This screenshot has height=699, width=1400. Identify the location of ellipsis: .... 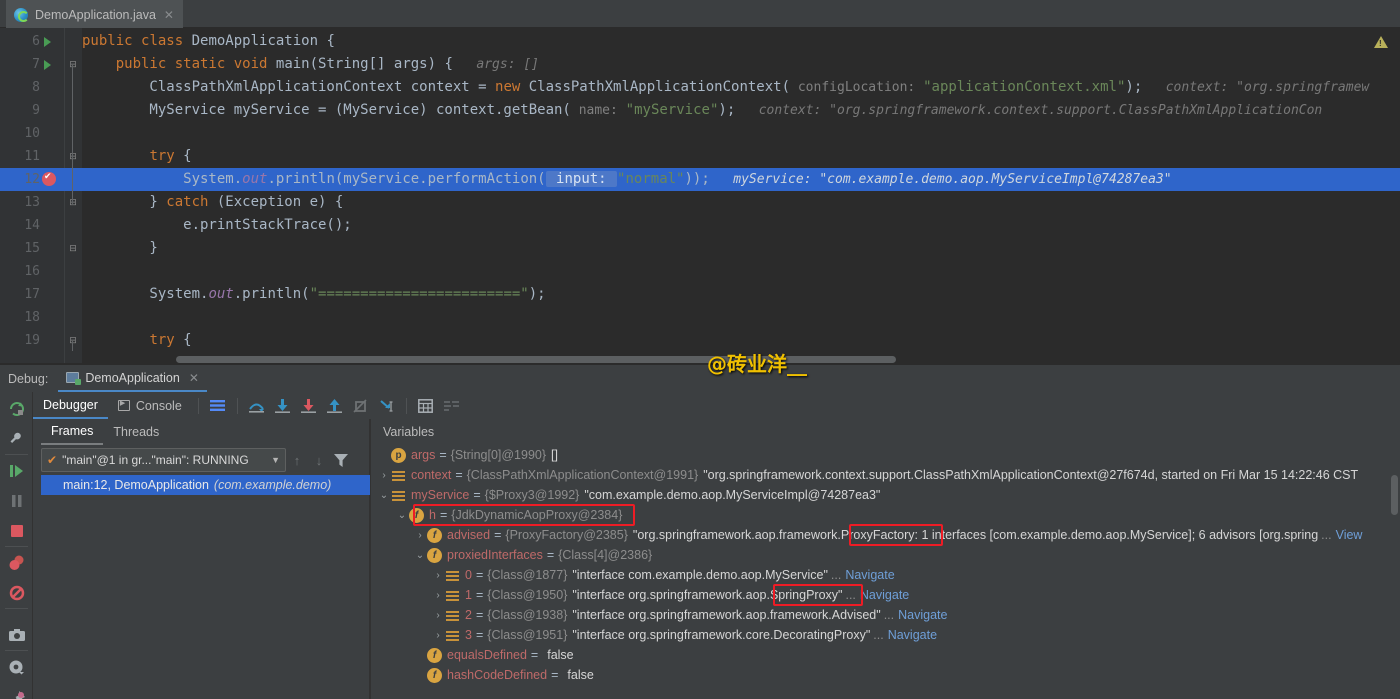
(1326, 535).